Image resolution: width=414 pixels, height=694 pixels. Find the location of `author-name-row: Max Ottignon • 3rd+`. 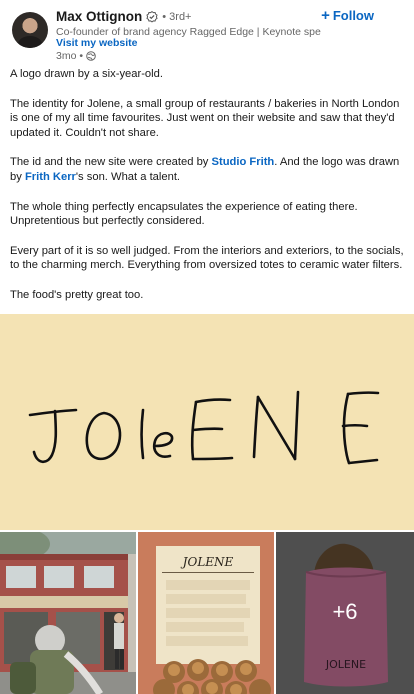

author-name-row: Max Ottignon • 3rd+ is located at coordinates (123, 16).